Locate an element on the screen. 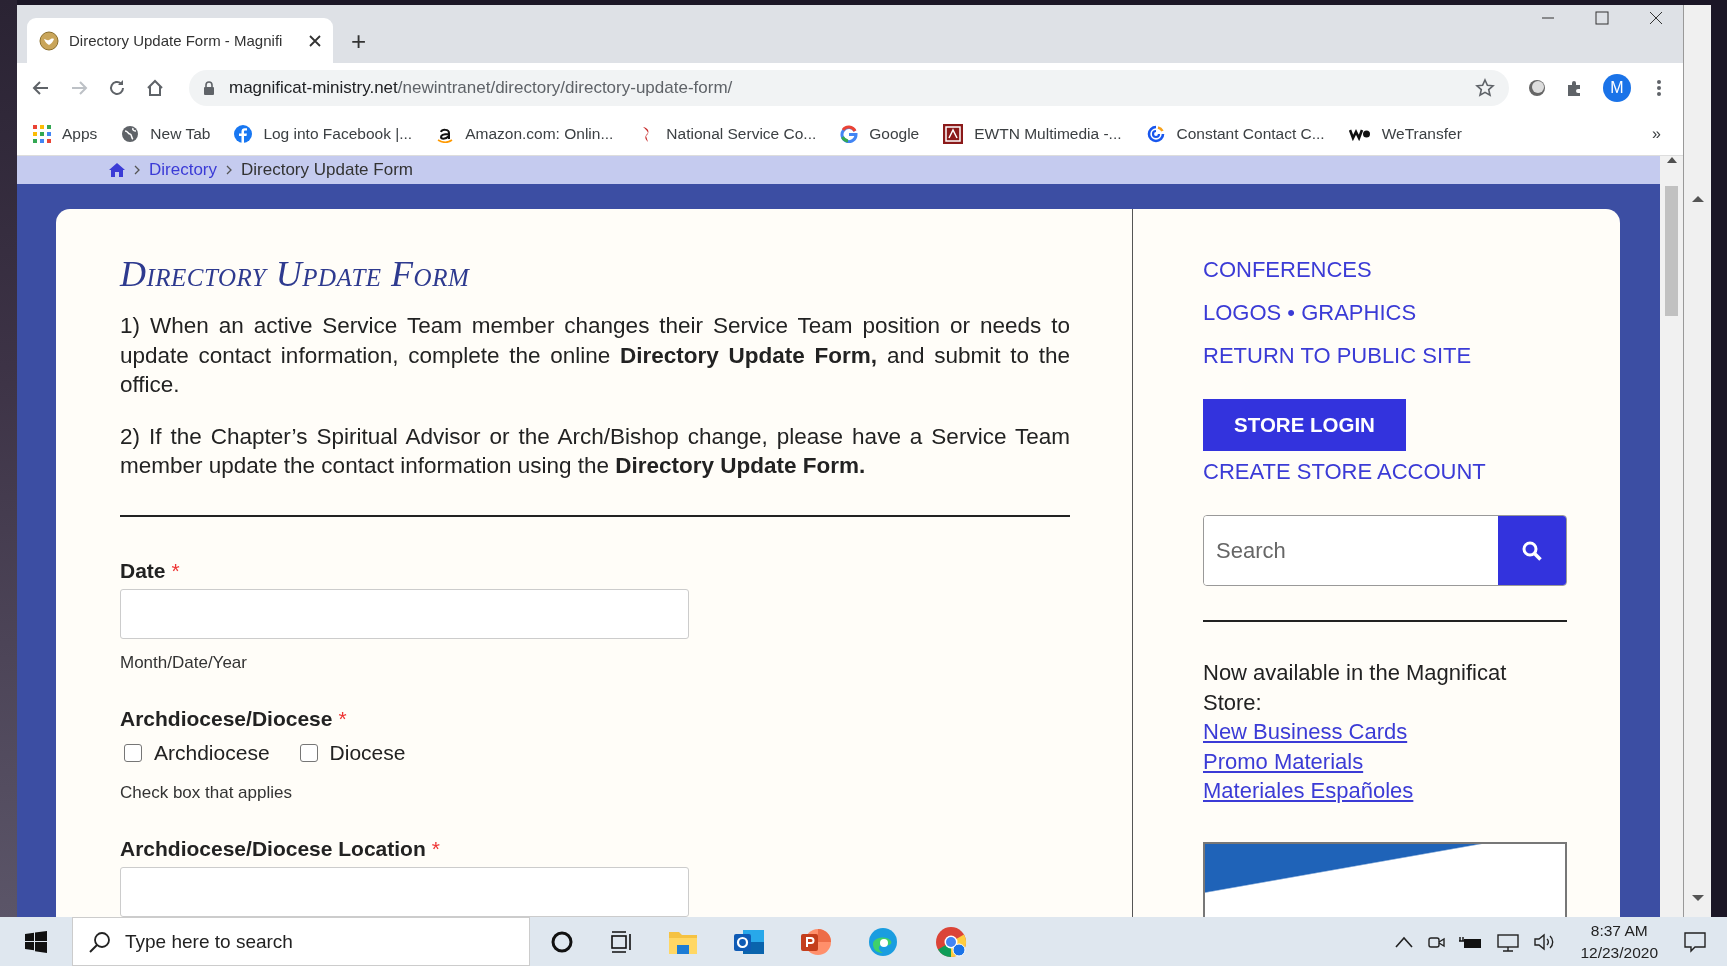  star-icon is located at coordinates (1485, 88).